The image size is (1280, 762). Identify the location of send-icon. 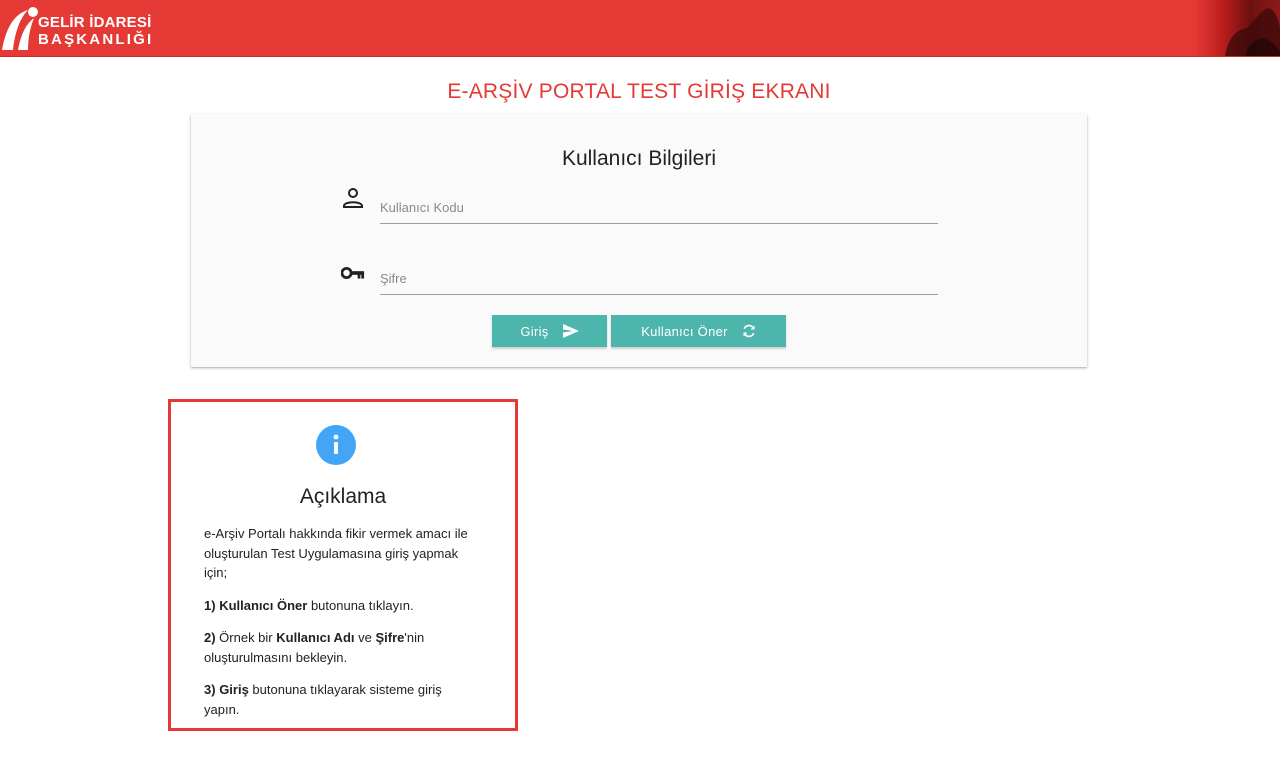
(570, 331).